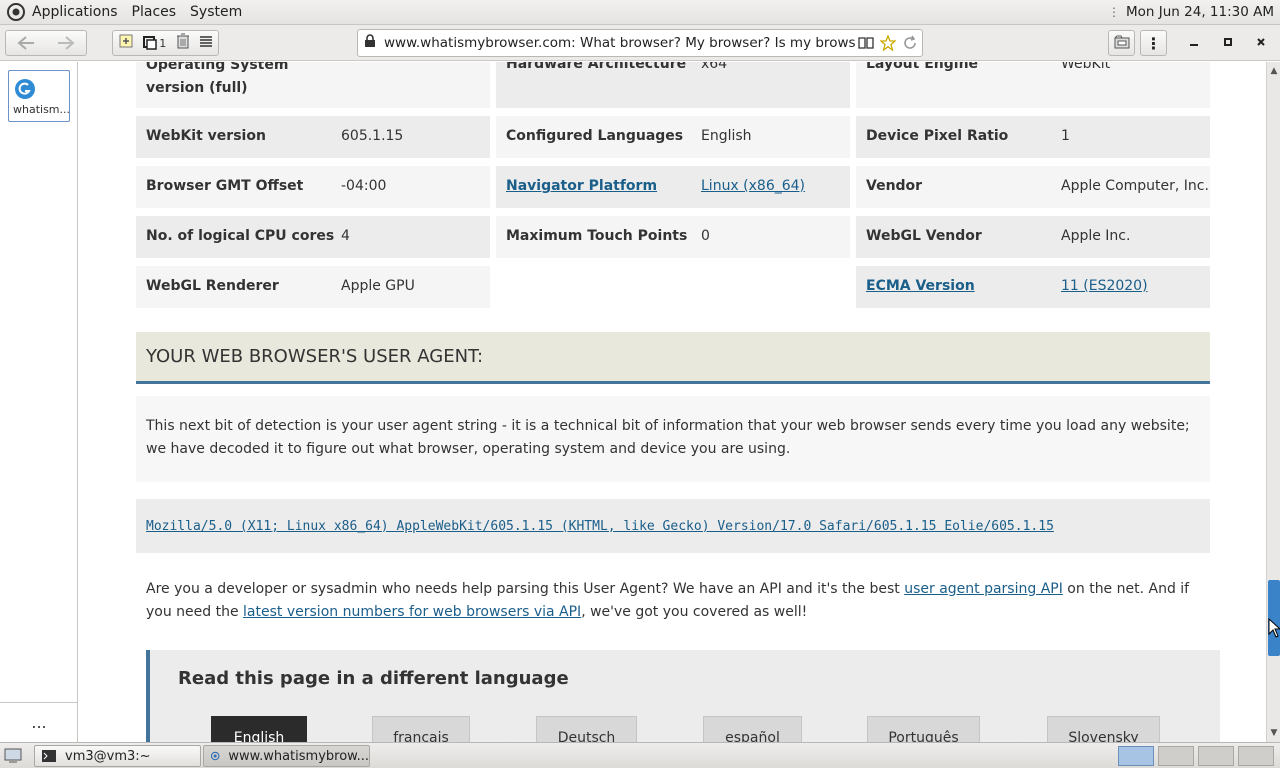  I want to click on gnome-foot-icon, so click(16, 12).